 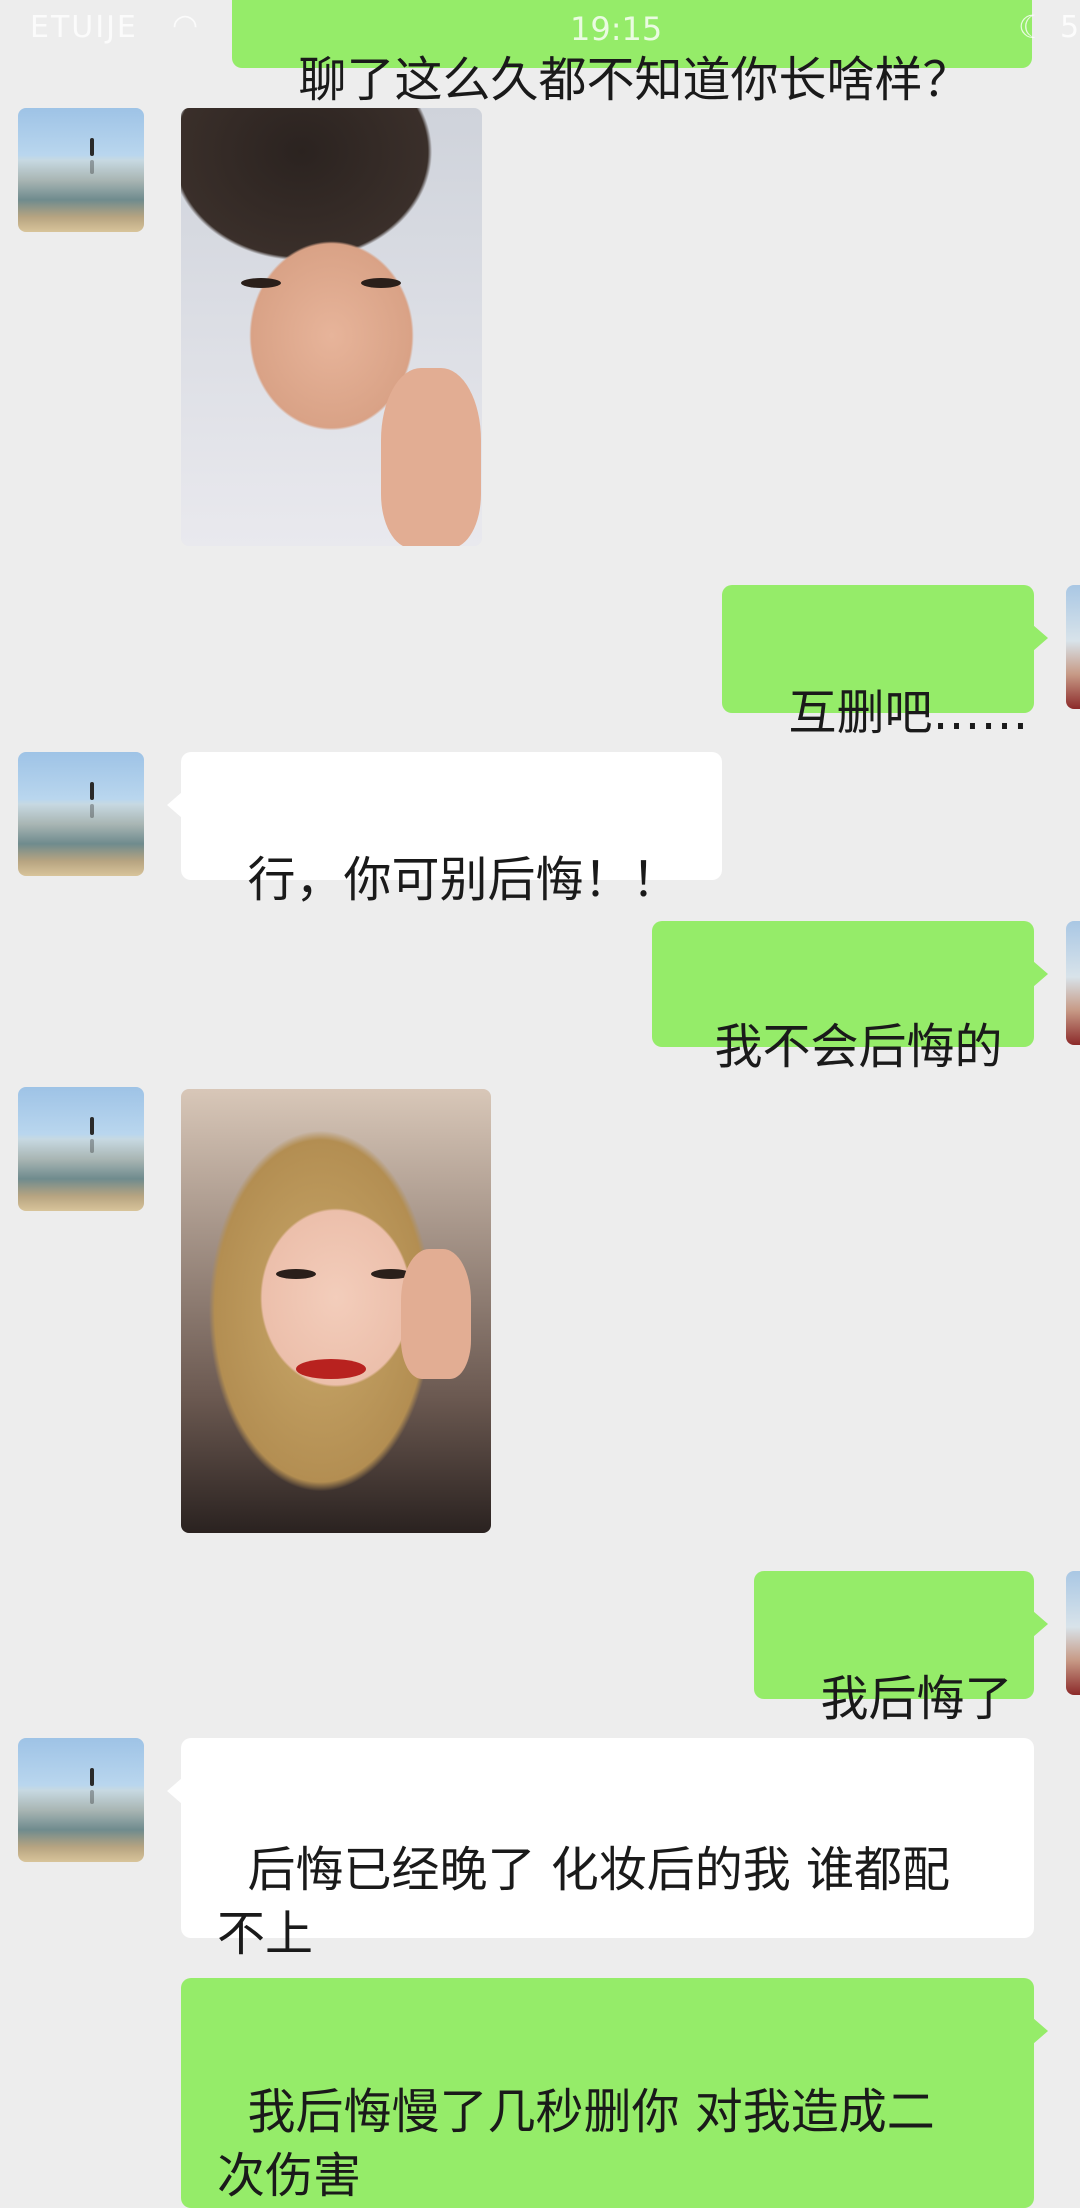 I want to click on message-sent-8: 我后悔慢了几秒删你 对我造成二 次伤害, so click(x=614, y=2093).